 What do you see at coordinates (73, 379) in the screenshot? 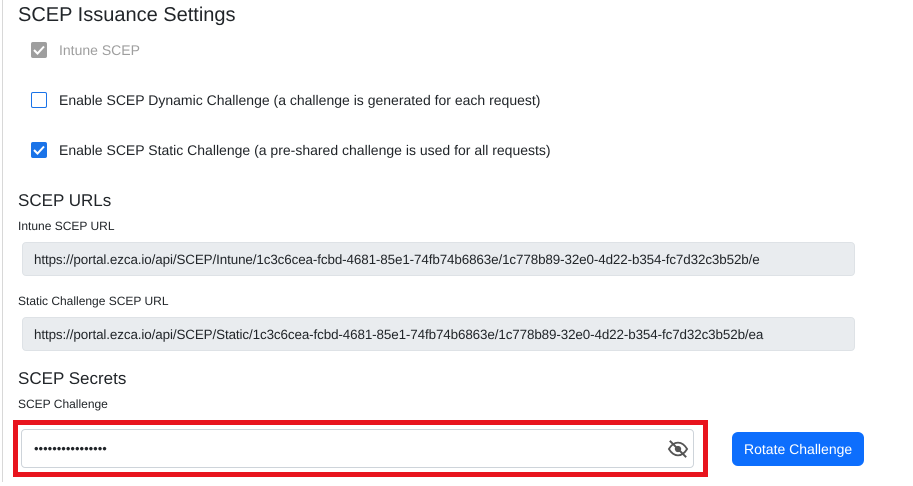
I see `section-heading: SCEP Secrets` at bounding box center [73, 379].